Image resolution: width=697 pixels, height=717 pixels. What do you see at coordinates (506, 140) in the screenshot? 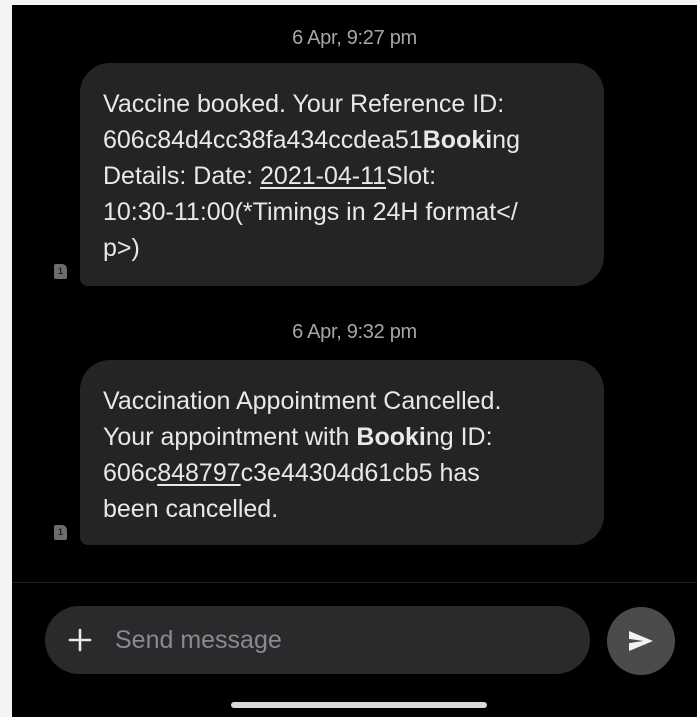
I see `message-text-segment: ng` at bounding box center [506, 140].